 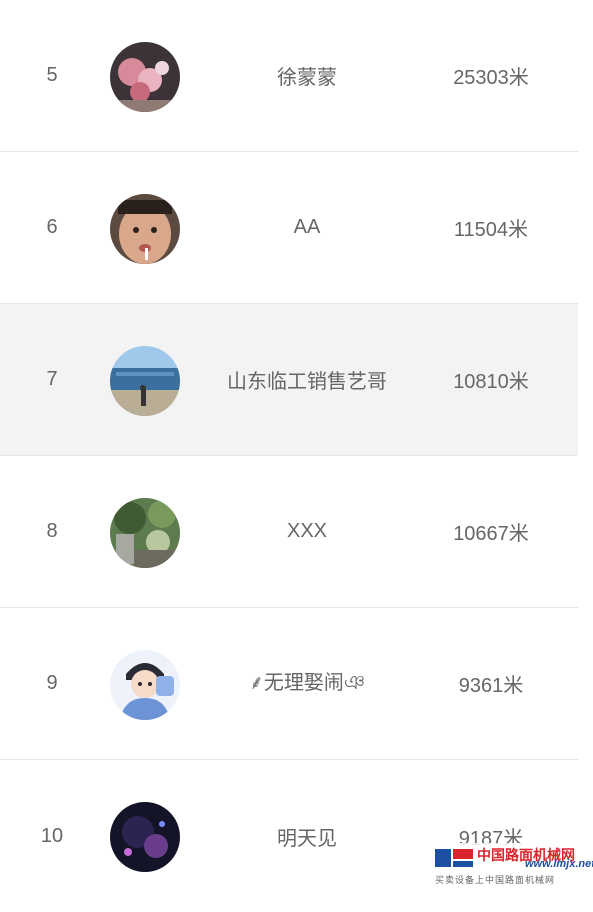 I want to click on site-watermark: 中国路面机械网 www.lmjx.net 买卖设备上中国路面机械网, so click(x=514, y=865).